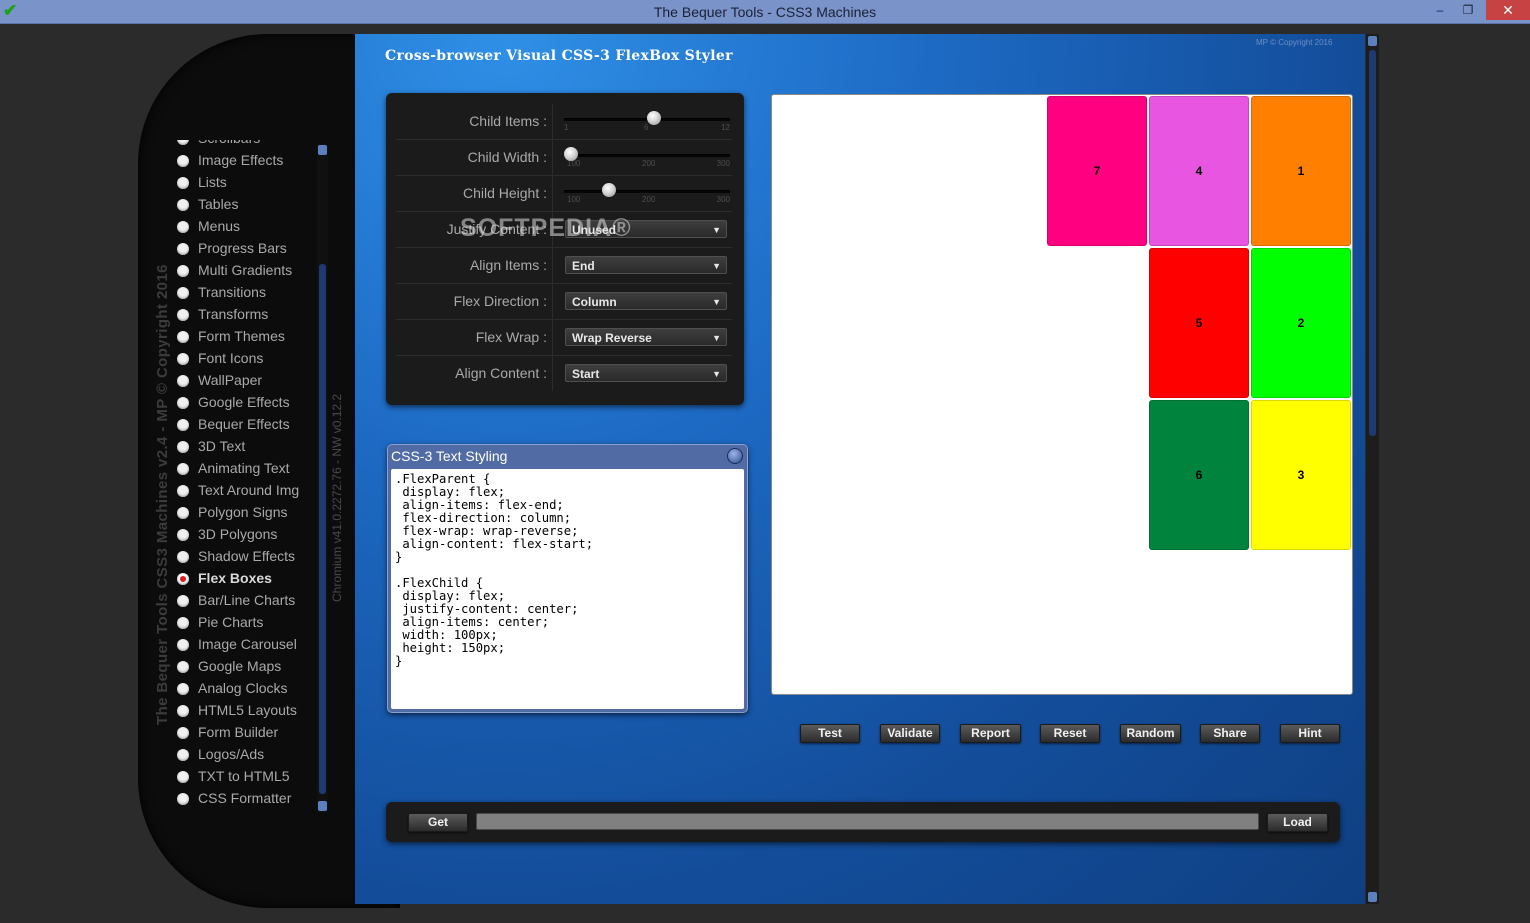 This screenshot has height=923, width=1530. Describe the element at coordinates (242, 145) in the screenshot. I see `sidebar-item: Scrollbars` at that location.